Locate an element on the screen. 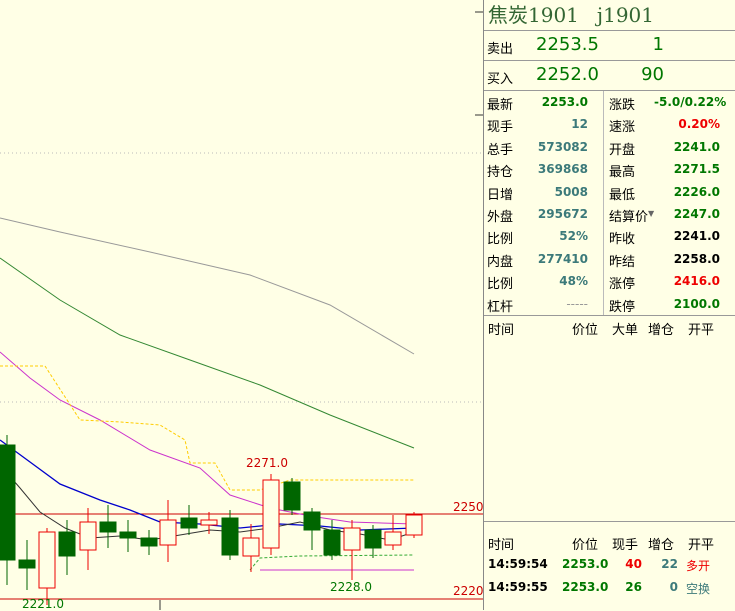 Image resolution: width=735 pixels, height=611 pixels. stat-row: 最新 2253.0 涨跌 -5.0/0.22% is located at coordinates (609, 102).